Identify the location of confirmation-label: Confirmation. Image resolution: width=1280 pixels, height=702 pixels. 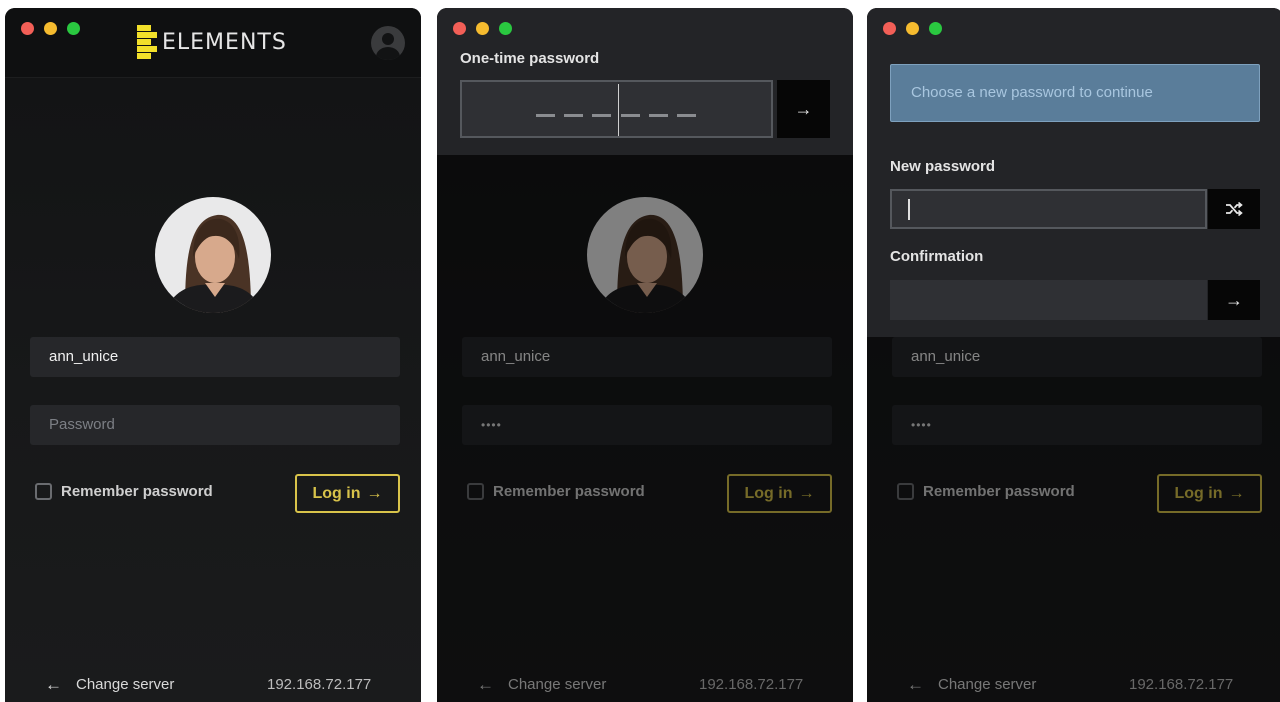
(937, 256).